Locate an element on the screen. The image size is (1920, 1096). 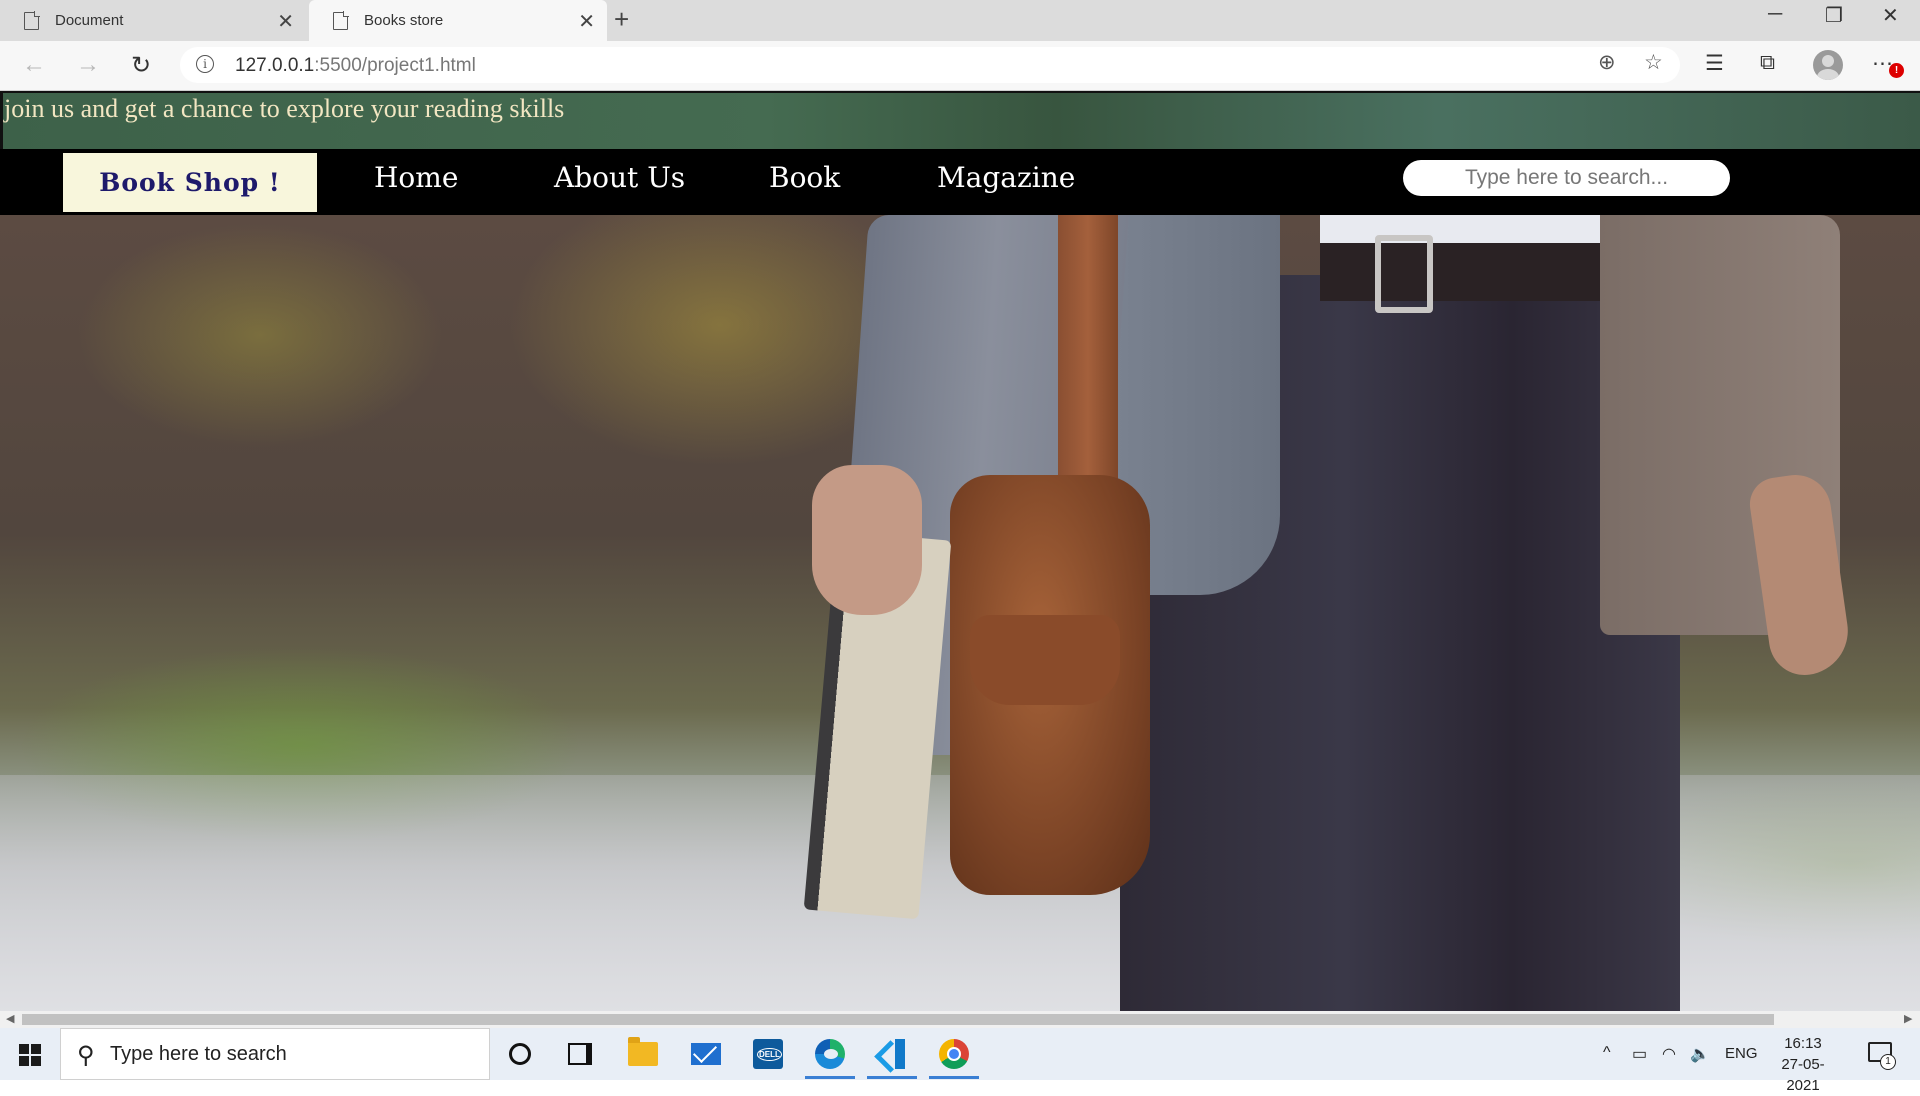
vscode-icon is located at coordinates (892, 1058).